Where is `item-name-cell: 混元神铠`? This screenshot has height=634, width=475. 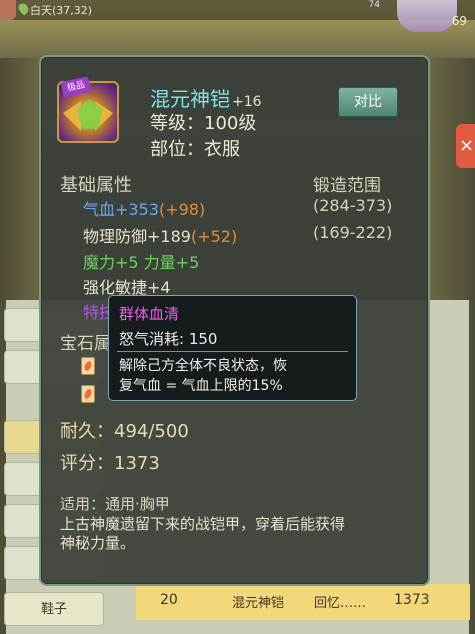
item-name-cell: 混元神铠 is located at coordinates (258, 603).